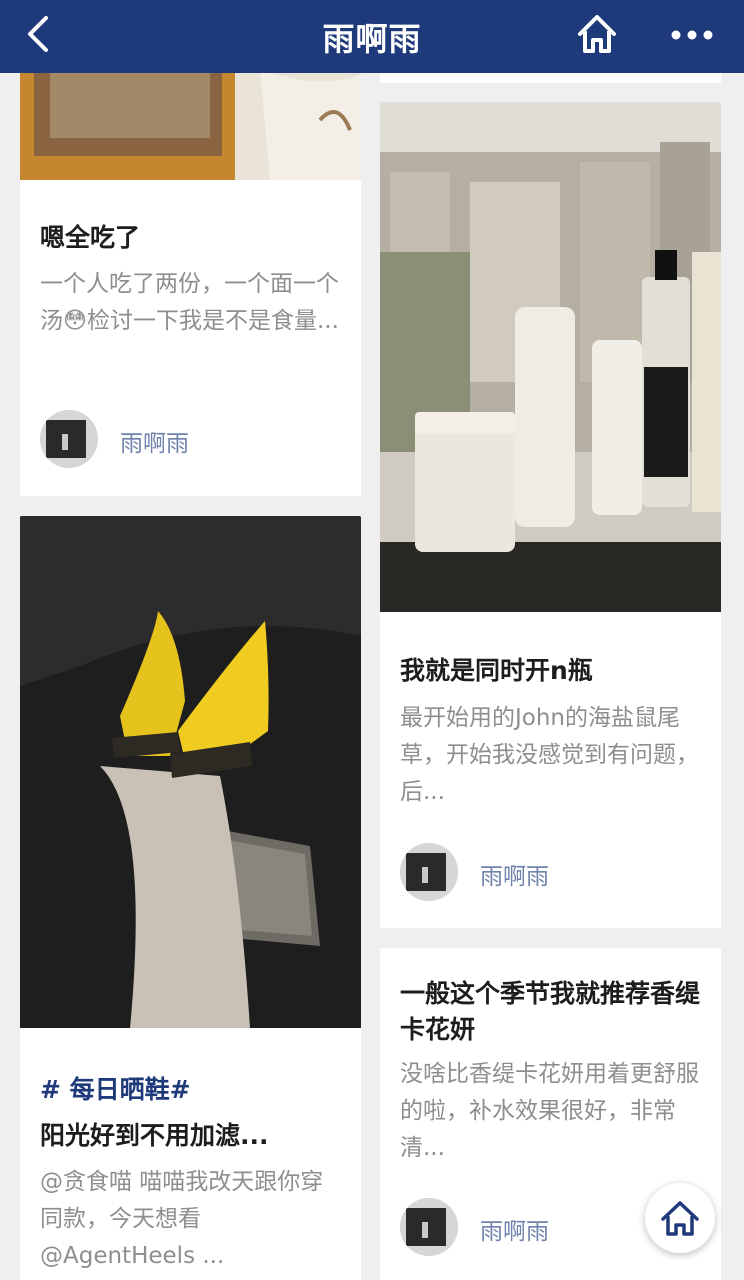 This screenshot has width=744, height=1280. I want to click on more-button, so click(692, 35).